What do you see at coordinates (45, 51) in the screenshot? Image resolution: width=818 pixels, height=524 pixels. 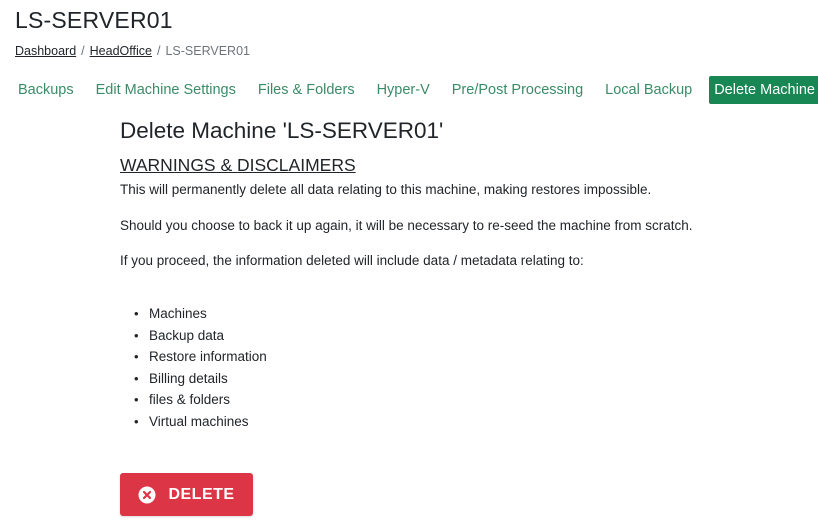 I see `breadcrumb-dashboard-link: Dashboard` at bounding box center [45, 51].